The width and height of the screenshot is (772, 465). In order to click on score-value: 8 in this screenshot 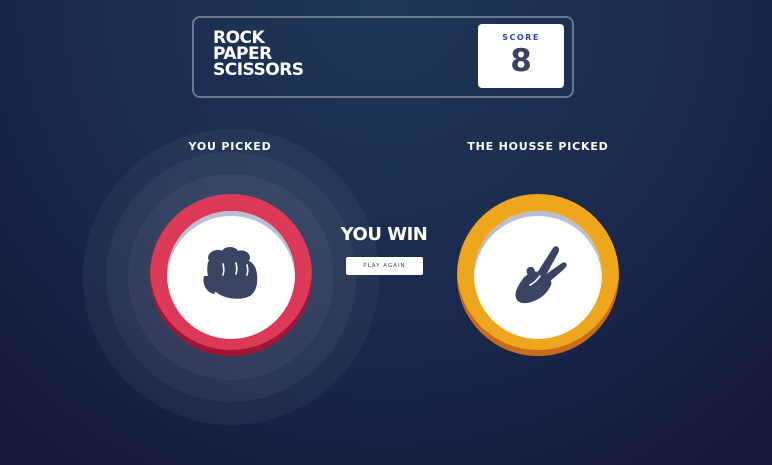, I will do `click(521, 61)`.